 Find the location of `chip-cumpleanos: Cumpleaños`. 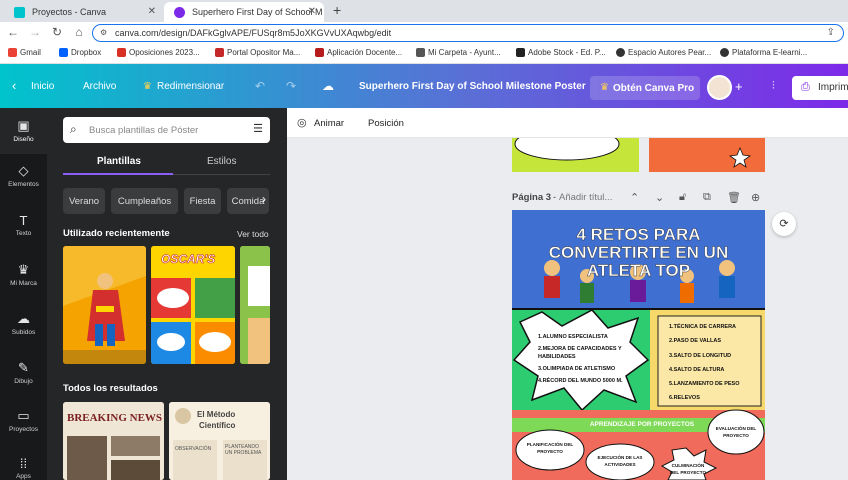

chip-cumpleanos: Cumpleaños is located at coordinates (144, 201).